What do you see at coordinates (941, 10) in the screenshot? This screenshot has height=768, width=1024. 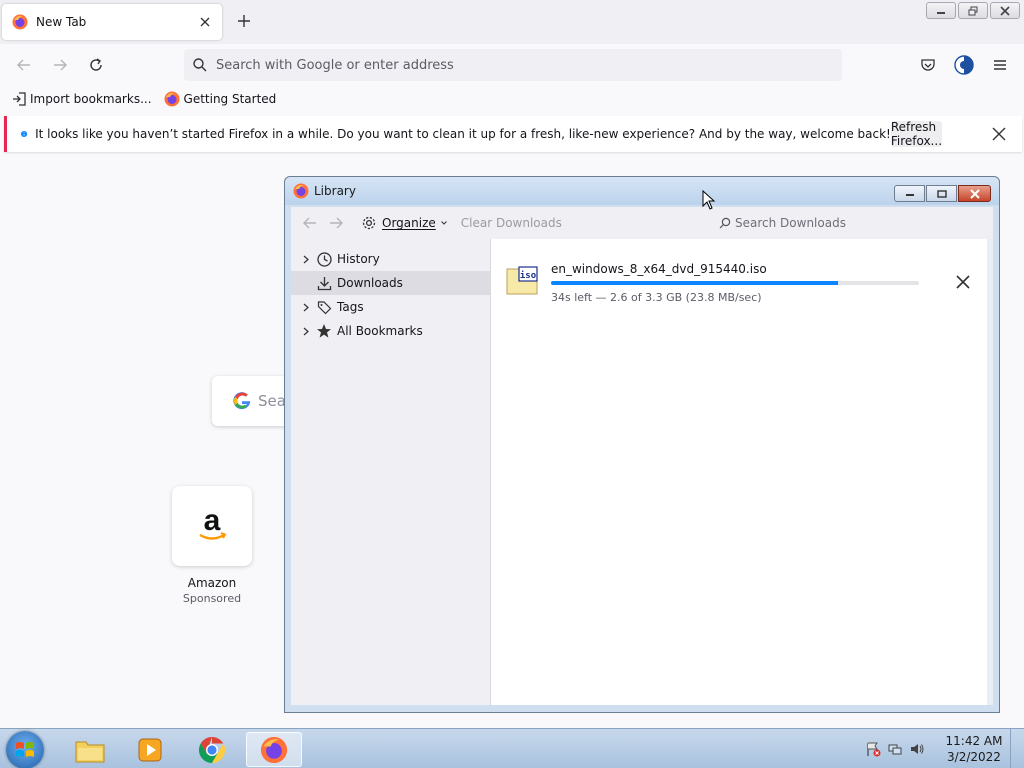 I see `minimize-button` at bounding box center [941, 10].